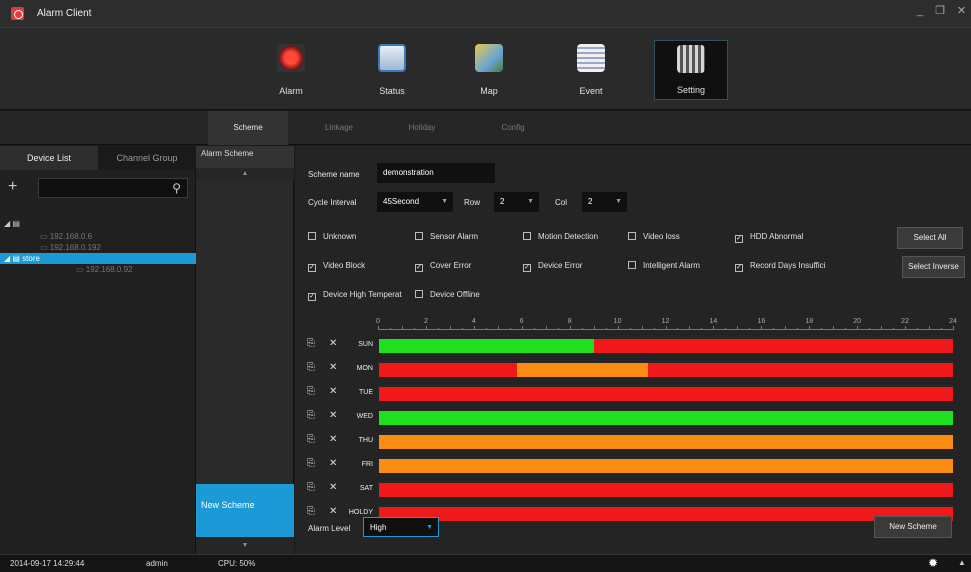 The image size is (971, 572). Describe the element at coordinates (930, 238) in the screenshot. I see `select-all-button: Select All` at that location.